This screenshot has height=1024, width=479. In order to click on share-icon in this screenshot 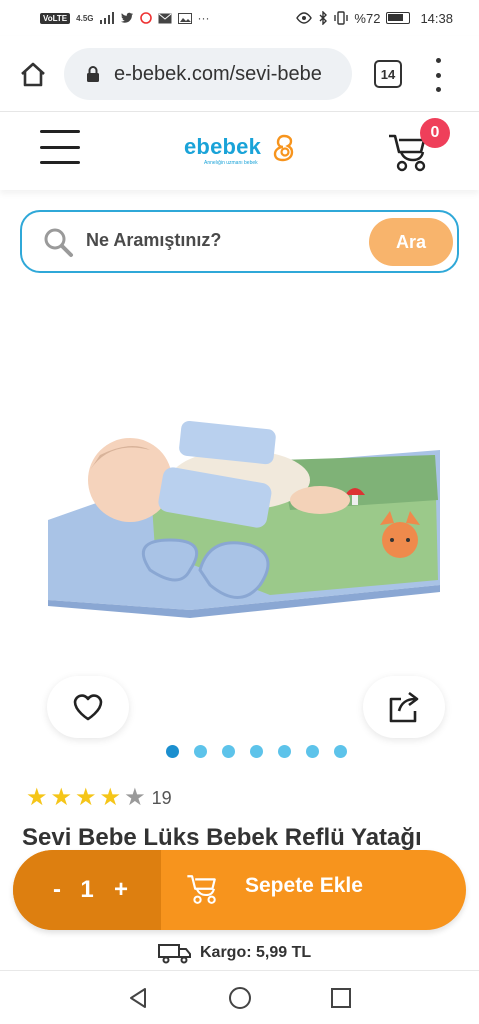, I will do `click(404, 707)`.